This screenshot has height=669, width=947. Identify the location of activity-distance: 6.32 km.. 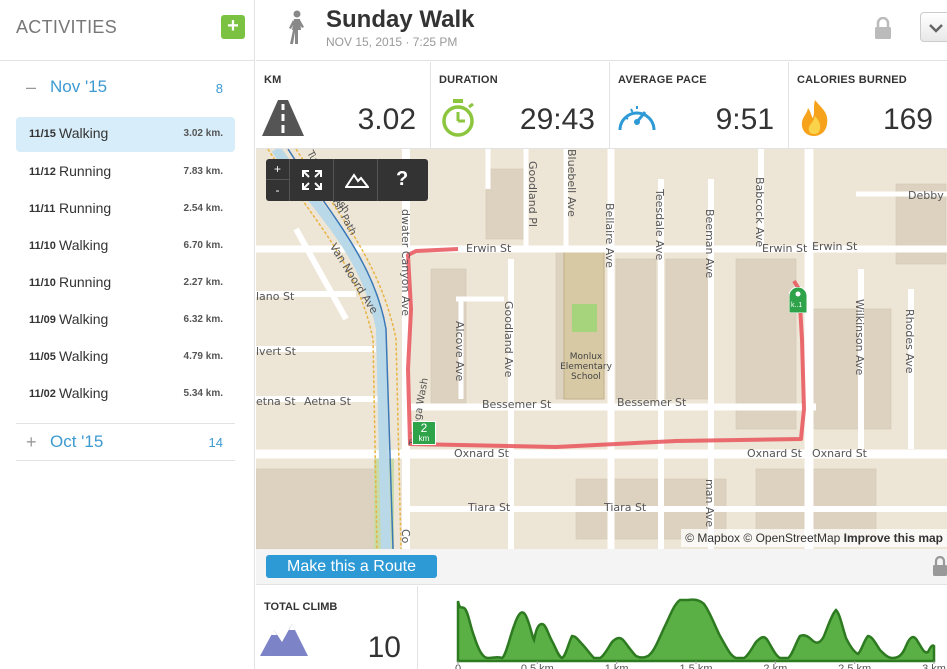
(203, 319).